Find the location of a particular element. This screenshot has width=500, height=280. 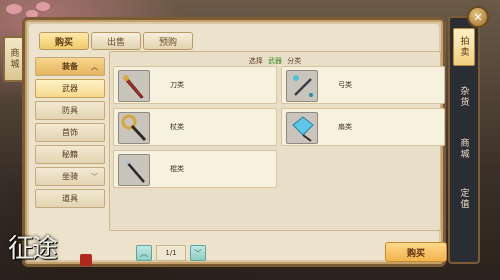

club-icon is located at coordinates (134, 170).